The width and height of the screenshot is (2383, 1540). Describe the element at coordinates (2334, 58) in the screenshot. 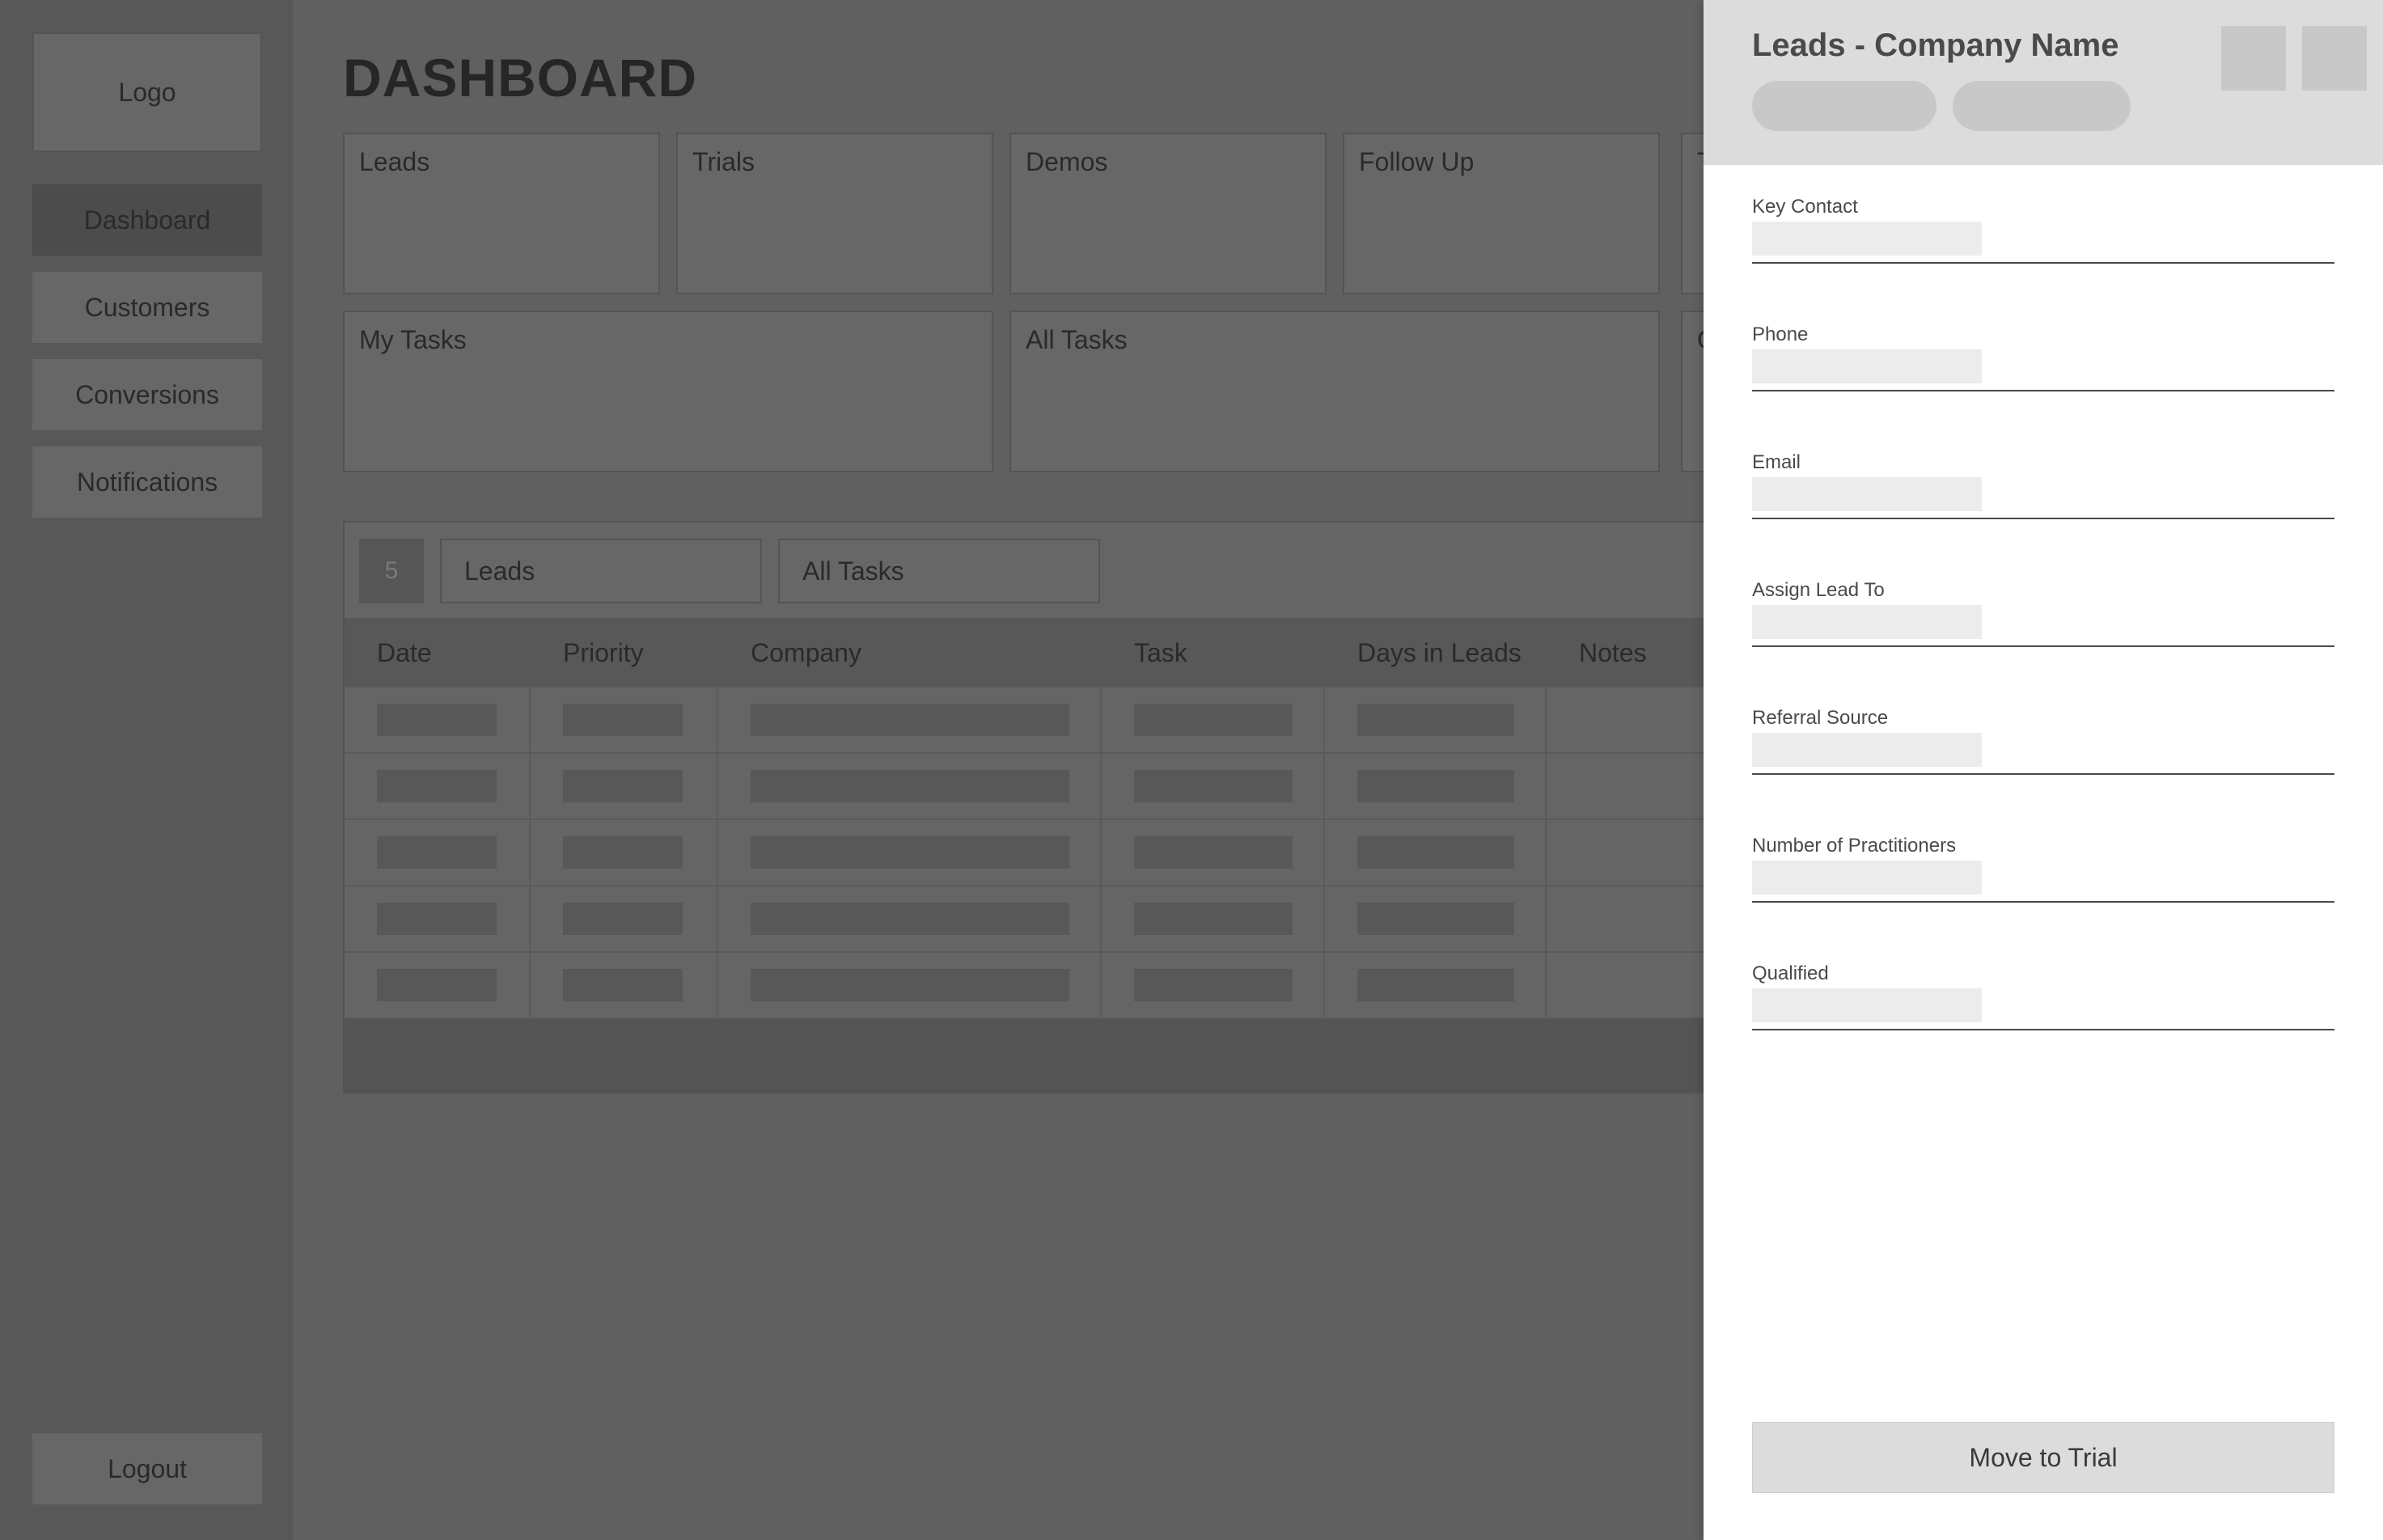

I see `drawer-close-button` at that location.